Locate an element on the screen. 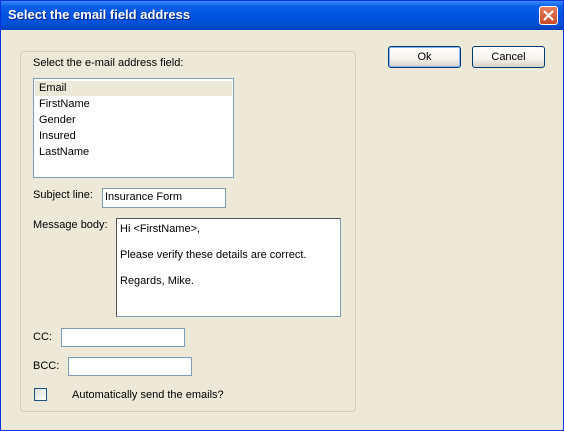 Image resolution: width=564 pixels, height=431 pixels. list-item: Gender is located at coordinates (133, 120).